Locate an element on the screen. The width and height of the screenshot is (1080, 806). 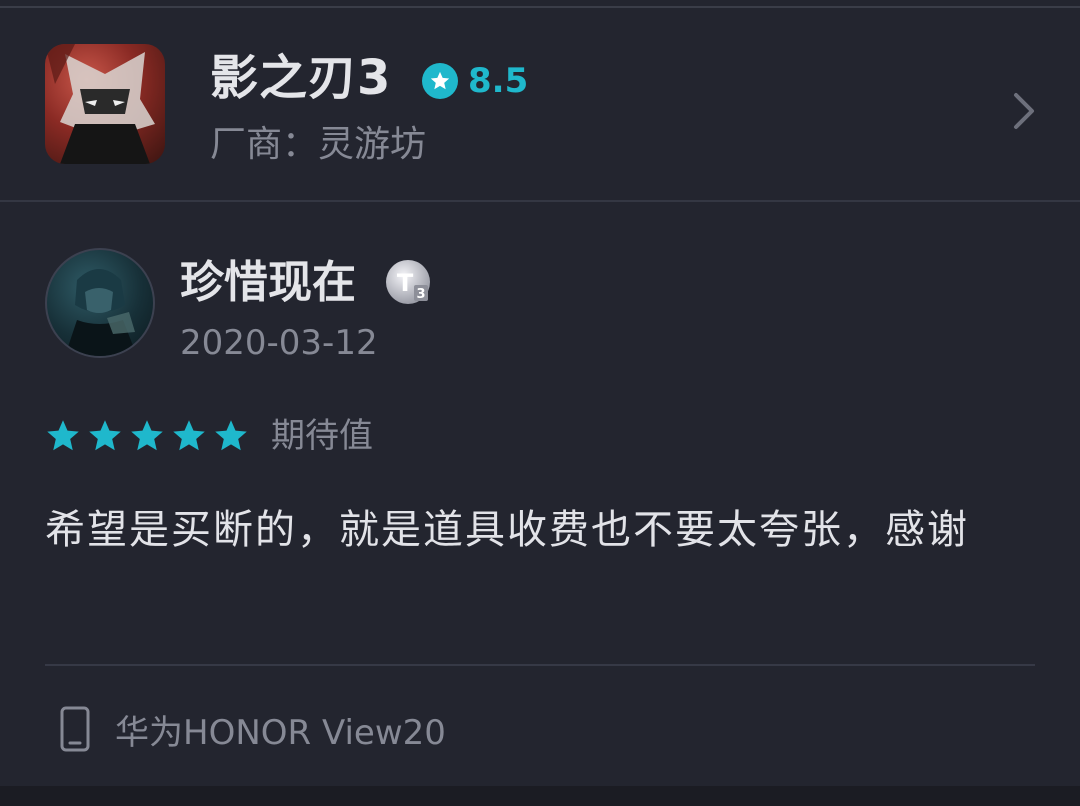
rating-value: 8.5 is located at coordinates (498, 81).